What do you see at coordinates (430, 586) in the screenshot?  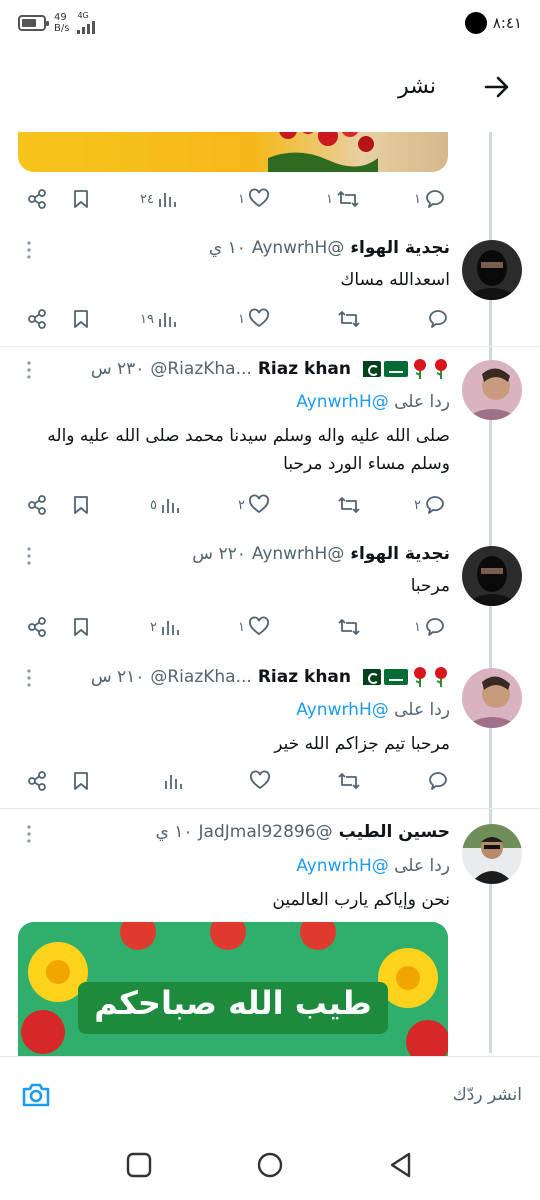 I see `tweet-text: مرحبا` at bounding box center [430, 586].